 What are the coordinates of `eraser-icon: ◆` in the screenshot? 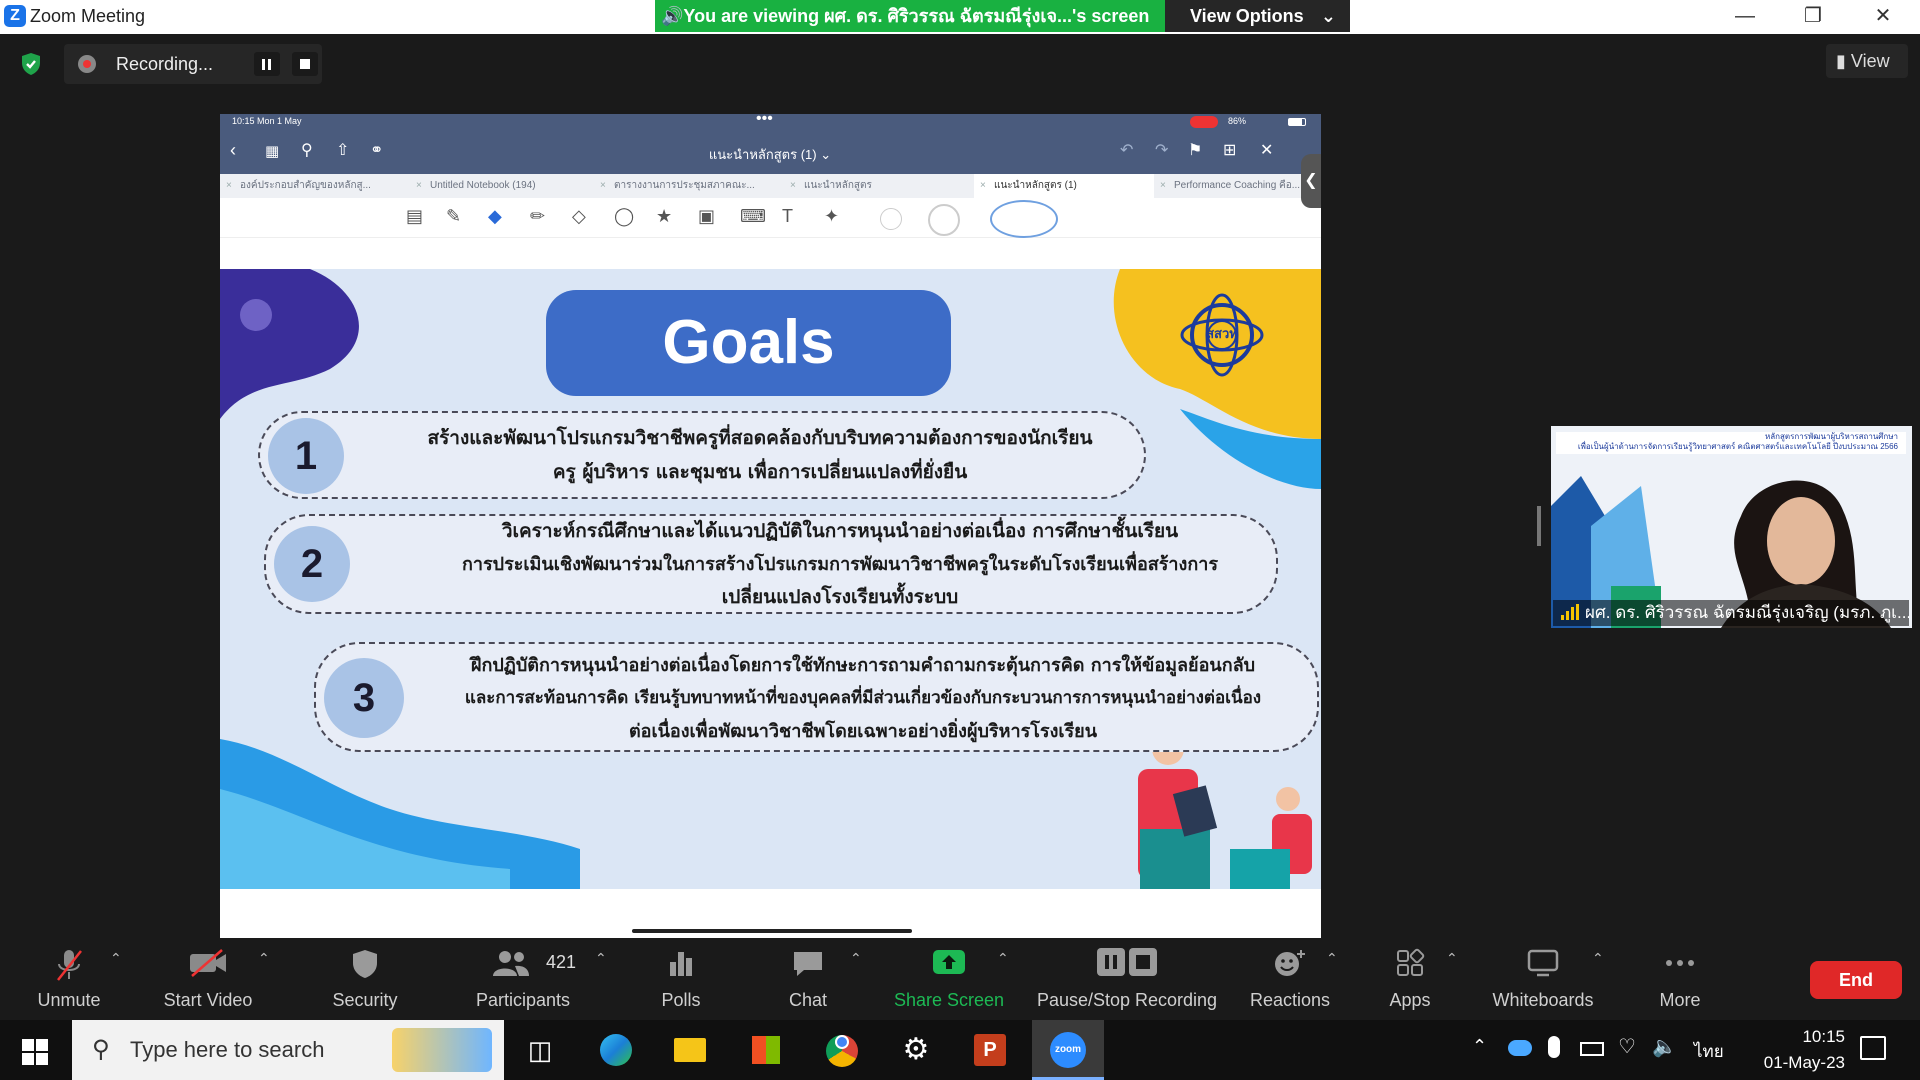 It's located at (501, 219).